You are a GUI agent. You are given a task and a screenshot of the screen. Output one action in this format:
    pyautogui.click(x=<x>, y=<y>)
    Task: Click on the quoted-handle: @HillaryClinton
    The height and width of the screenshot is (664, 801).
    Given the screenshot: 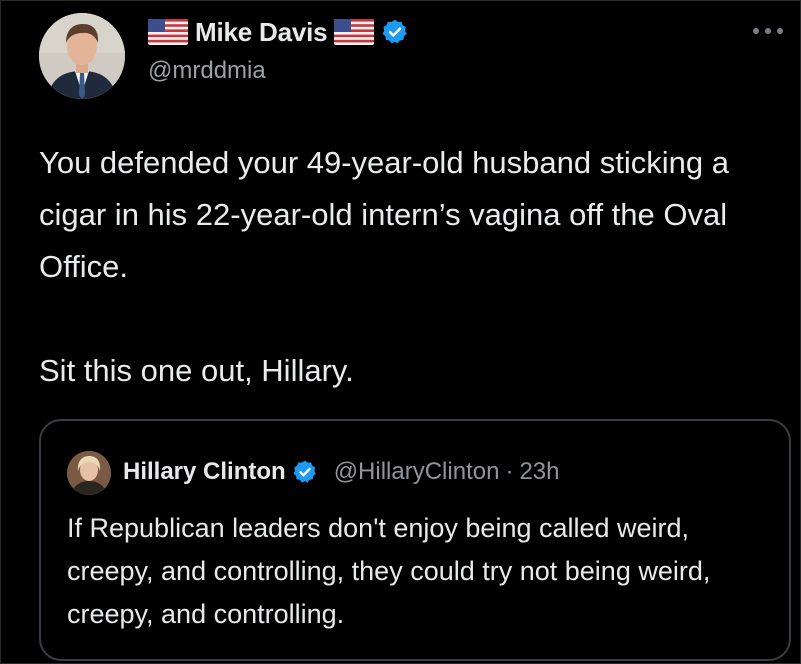 What is the action you would take?
    pyautogui.click(x=417, y=472)
    